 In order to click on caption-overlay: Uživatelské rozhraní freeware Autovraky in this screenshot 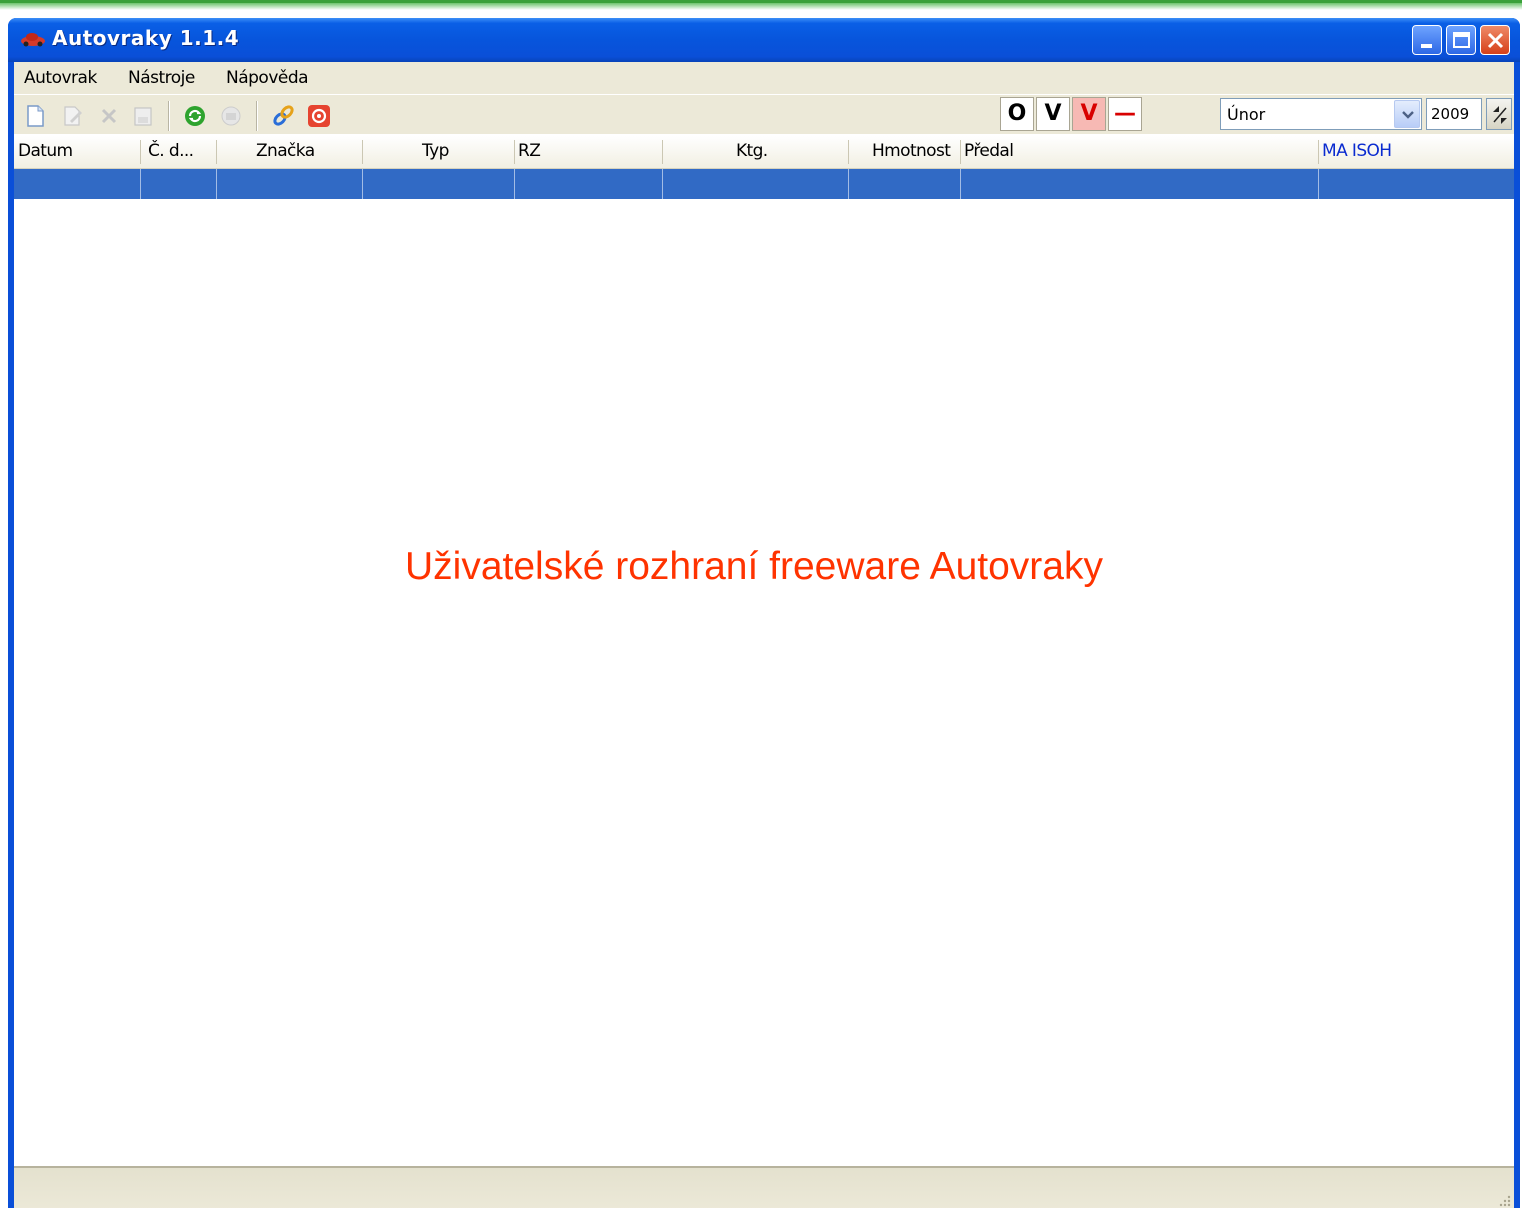, I will do `click(754, 566)`.